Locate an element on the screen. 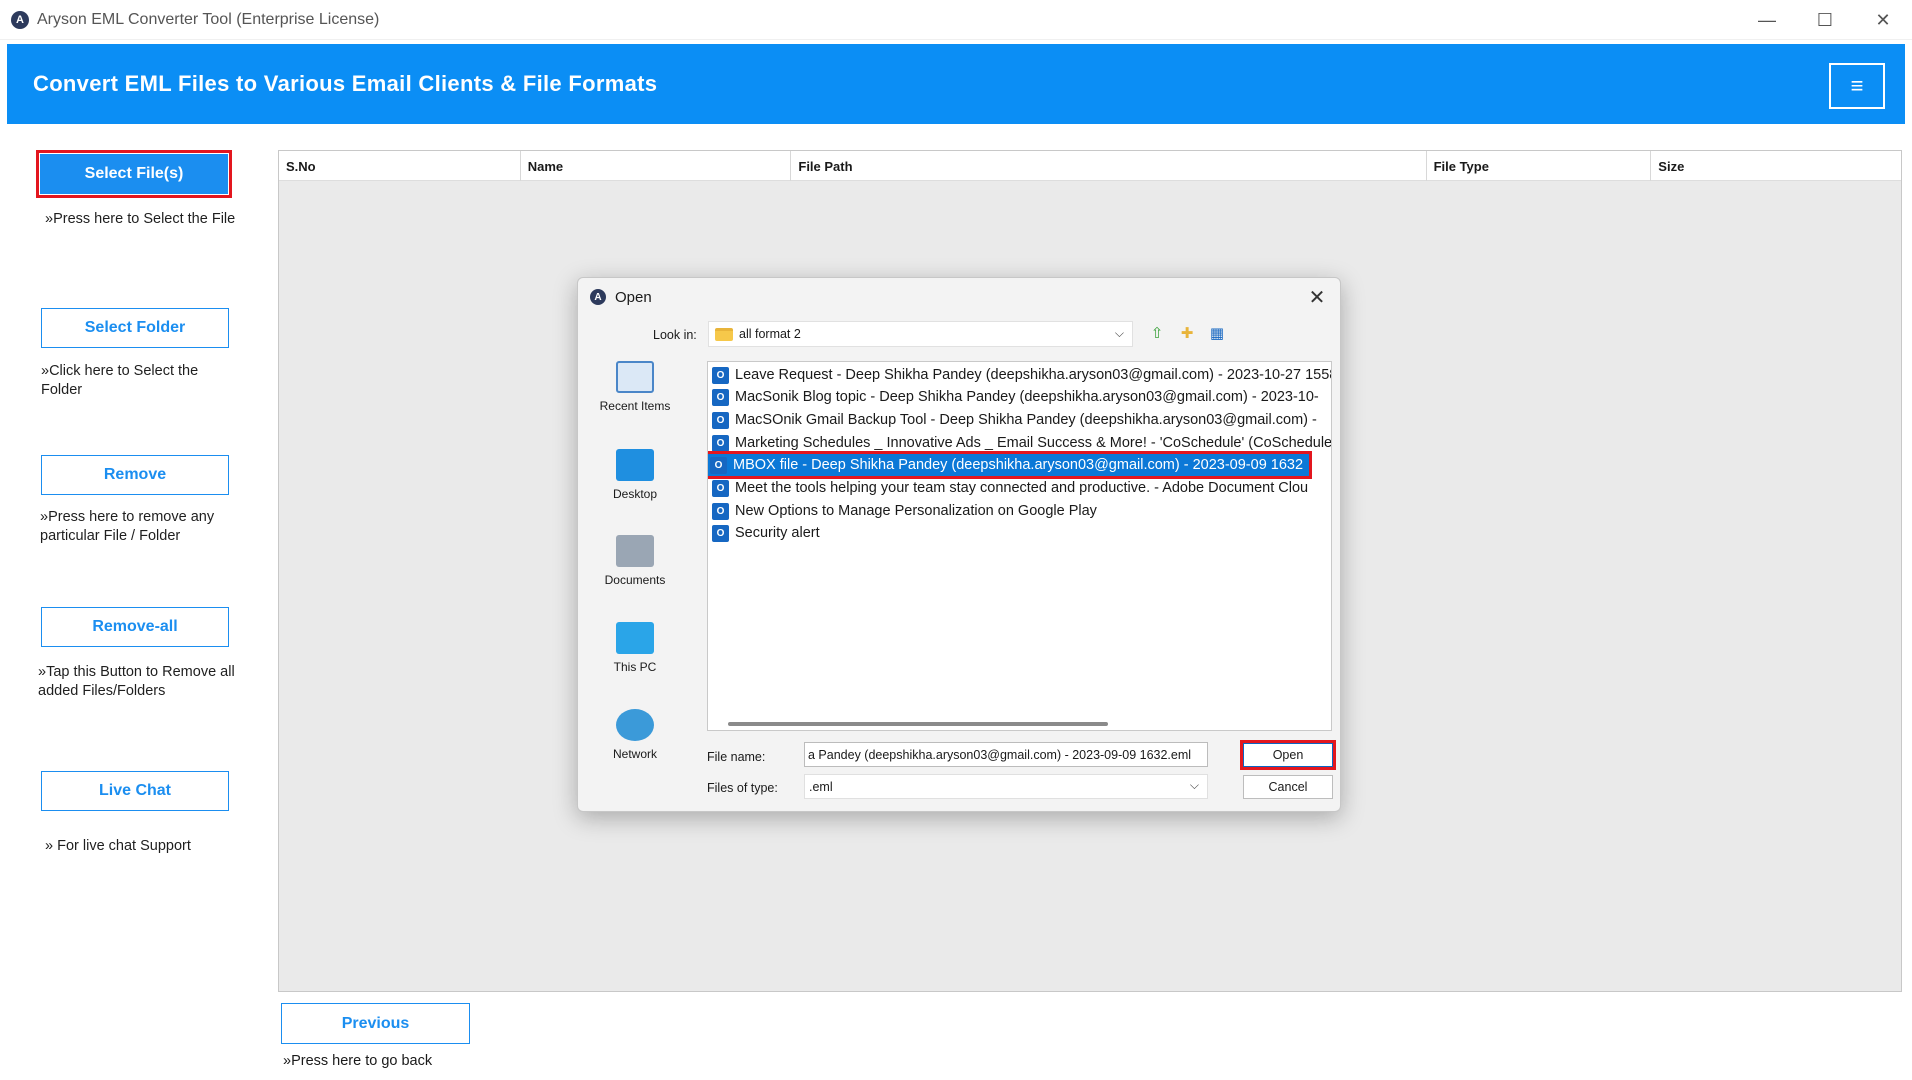 The width and height of the screenshot is (1912, 1080). up-folder-button: ⇧ is located at coordinates (1157, 333).